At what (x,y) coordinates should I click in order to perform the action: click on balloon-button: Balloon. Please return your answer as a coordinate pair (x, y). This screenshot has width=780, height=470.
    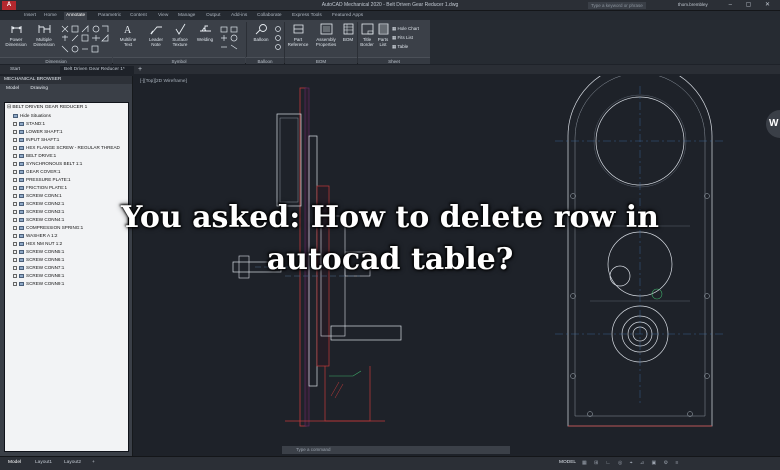
    Looking at the image, I should click on (261, 32).